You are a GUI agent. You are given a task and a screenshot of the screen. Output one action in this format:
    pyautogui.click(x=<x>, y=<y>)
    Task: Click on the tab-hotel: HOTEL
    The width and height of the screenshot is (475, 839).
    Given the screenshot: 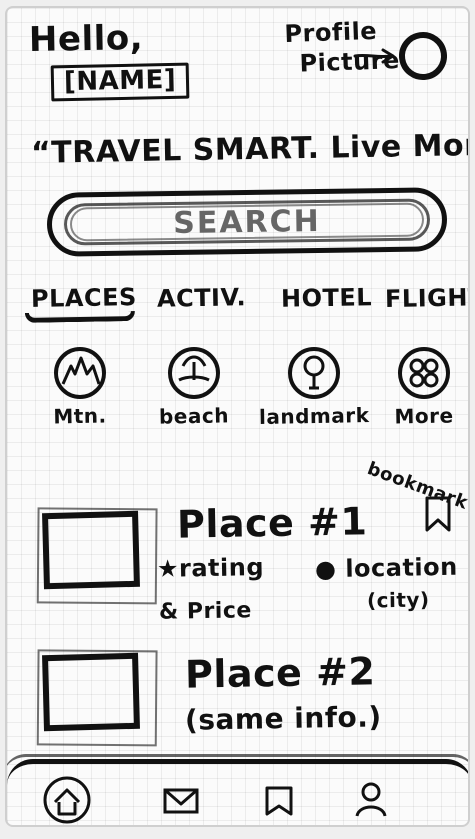 What is the action you would take?
    pyautogui.click(x=327, y=298)
    